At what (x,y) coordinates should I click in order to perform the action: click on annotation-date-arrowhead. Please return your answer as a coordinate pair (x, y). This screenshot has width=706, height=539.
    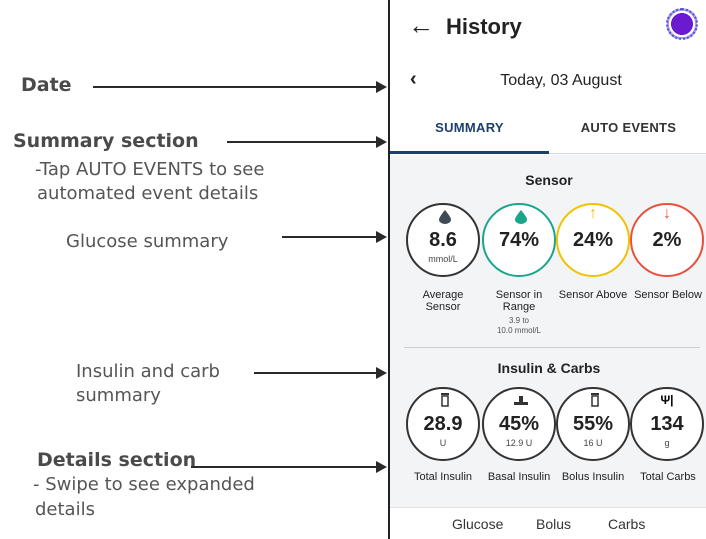
    Looking at the image, I should click on (381, 87).